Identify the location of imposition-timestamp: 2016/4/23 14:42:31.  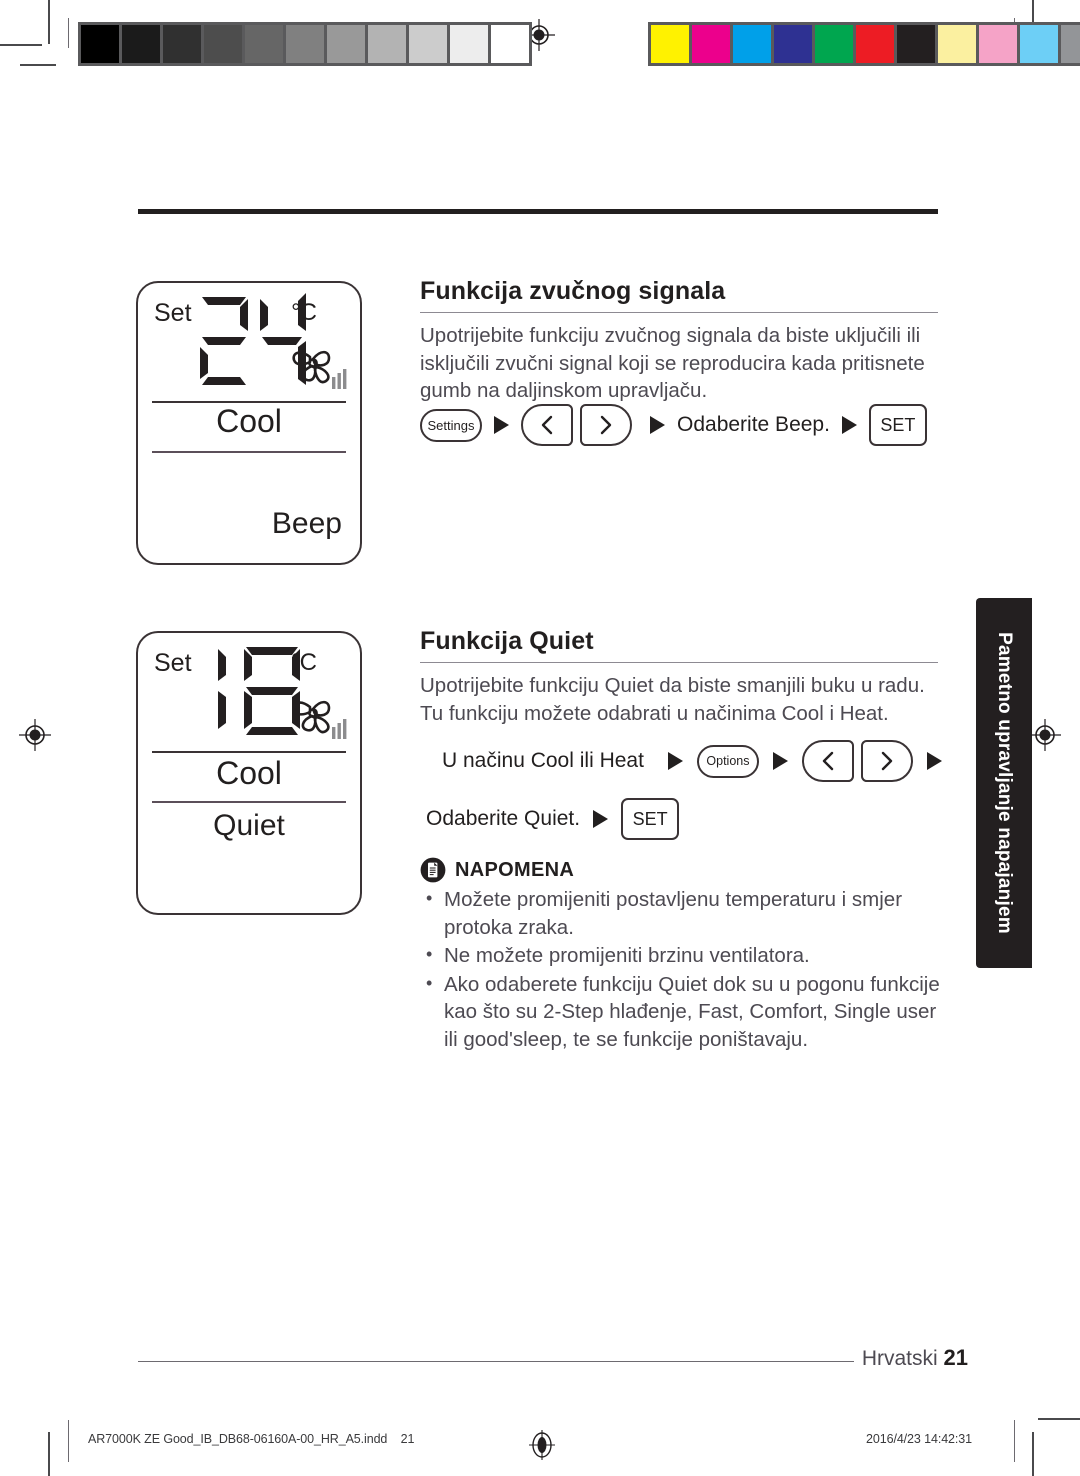
(919, 1439).